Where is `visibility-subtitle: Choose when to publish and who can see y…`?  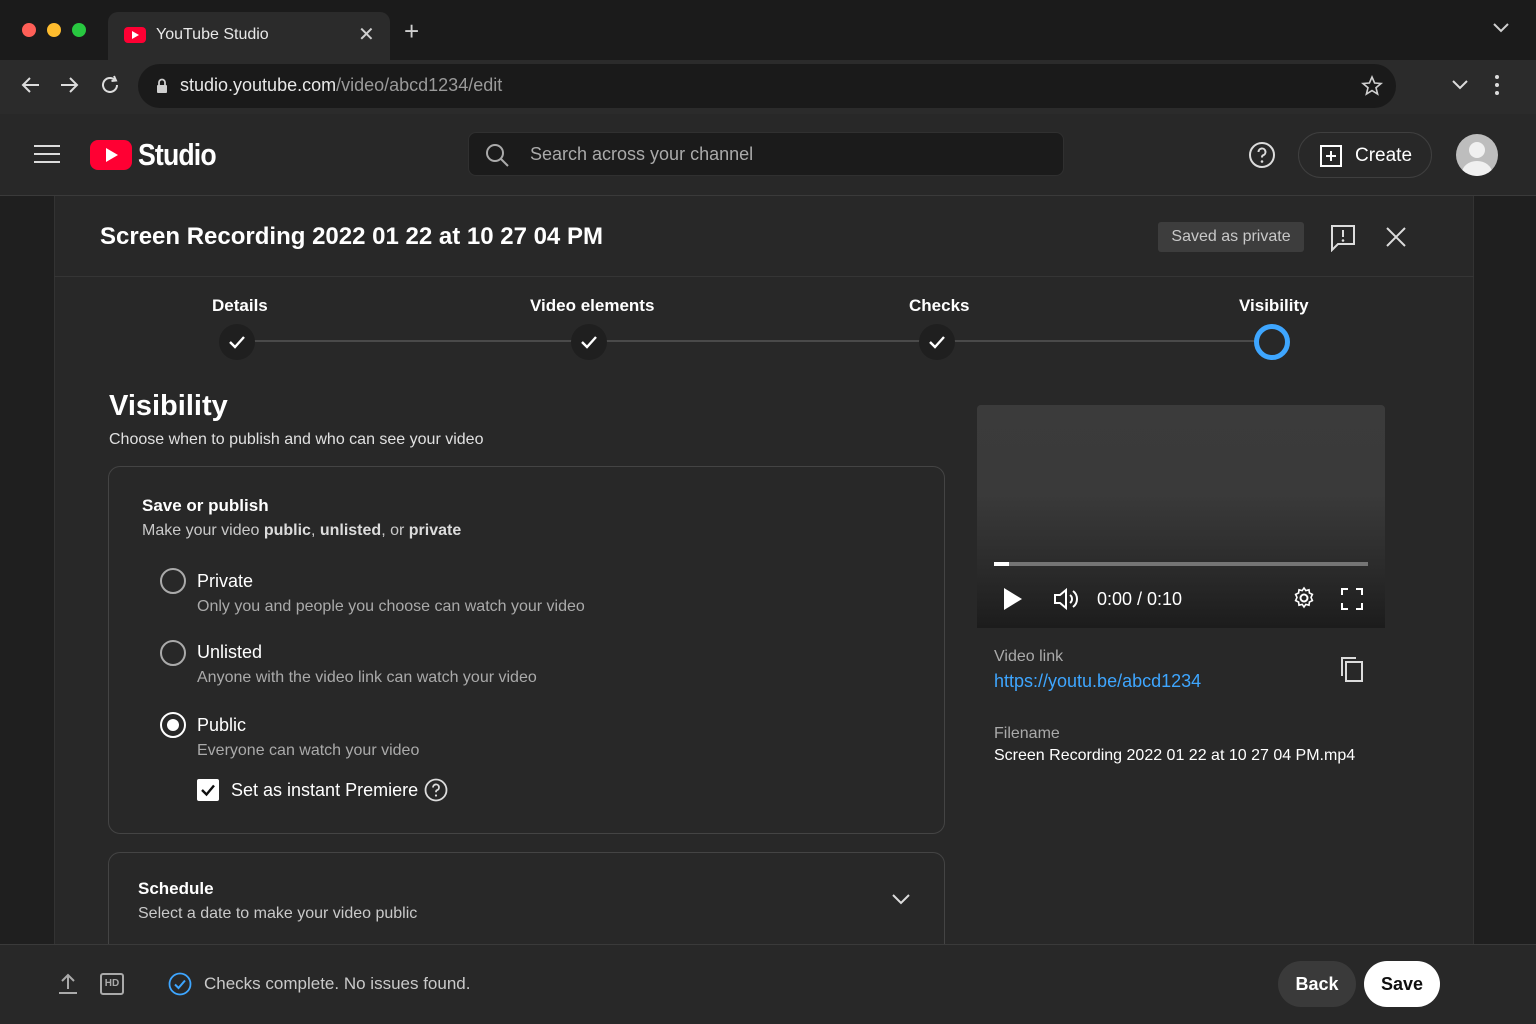 visibility-subtitle: Choose when to publish and who can see y… is located at coordinates (296, 439).